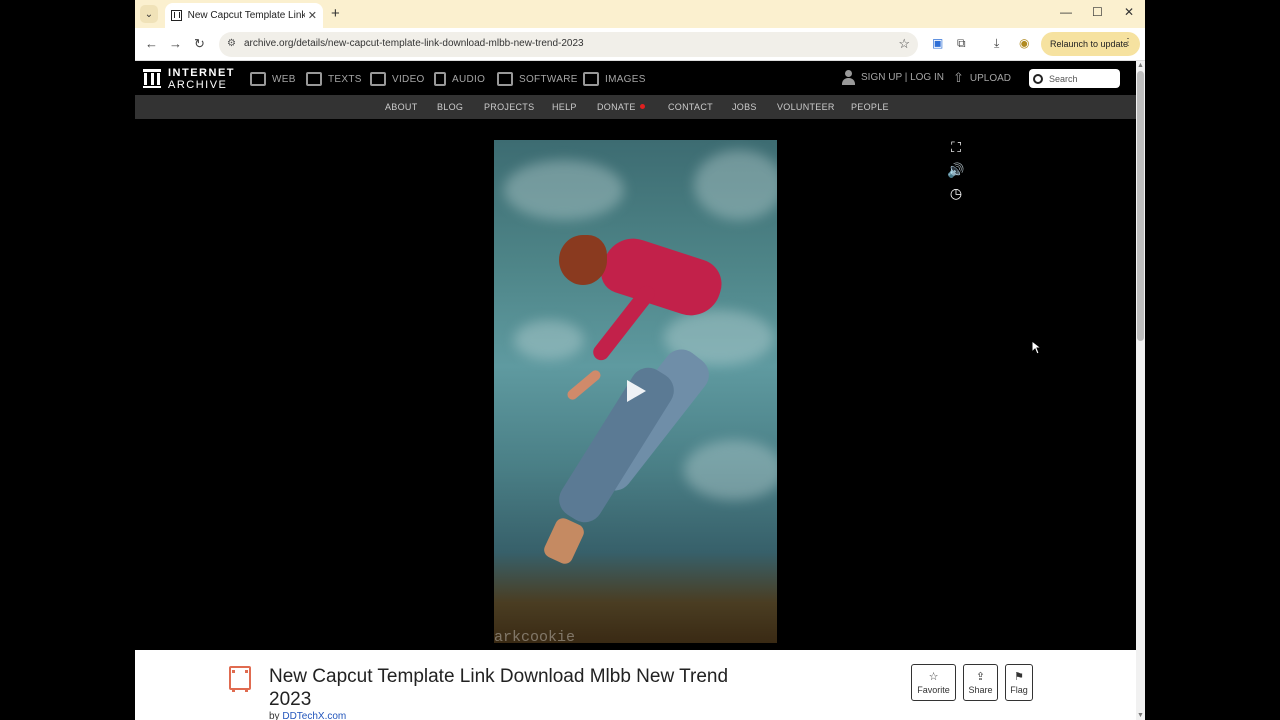  What do you see at coordinates (937, 43) in the screenshot?
I see `extension-icon: ▣` at bounding box center [937, 43].